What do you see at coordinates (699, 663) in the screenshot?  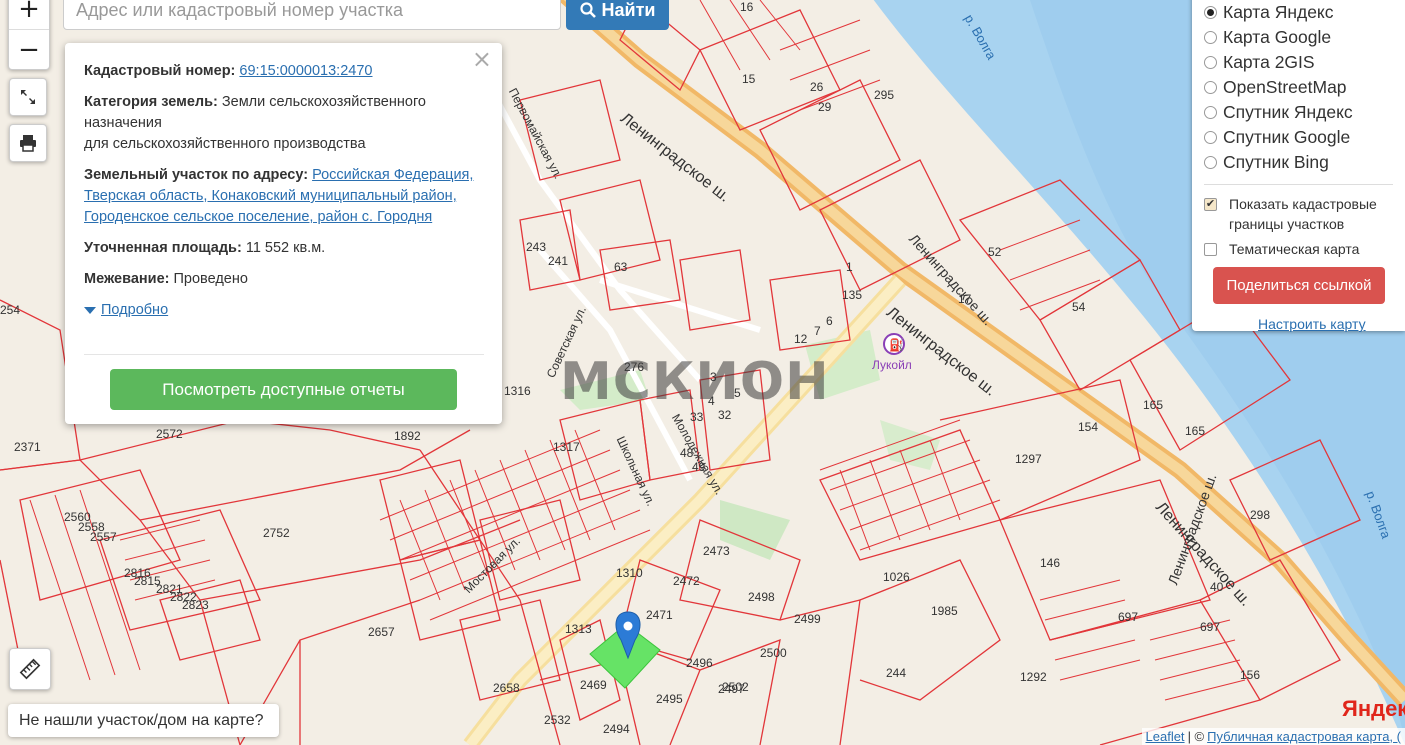 I see `parcel-number-label: 2496` at bounding box center [699, 663].